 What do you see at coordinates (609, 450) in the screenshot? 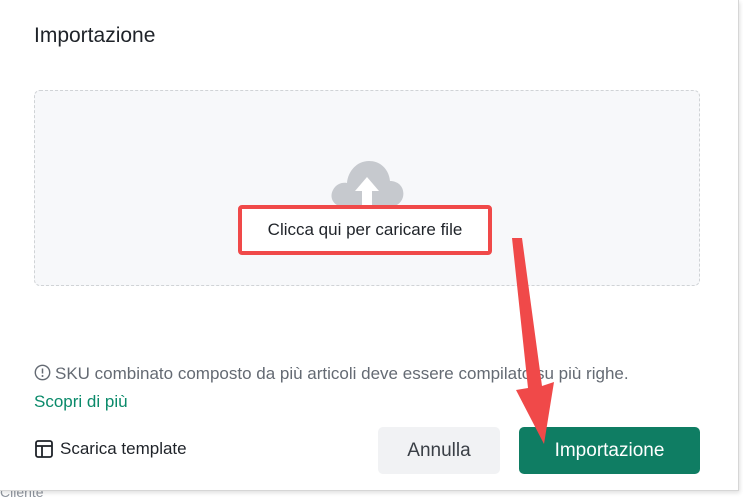
I see `import-button: Importazione` at bounding box center [609, 450].